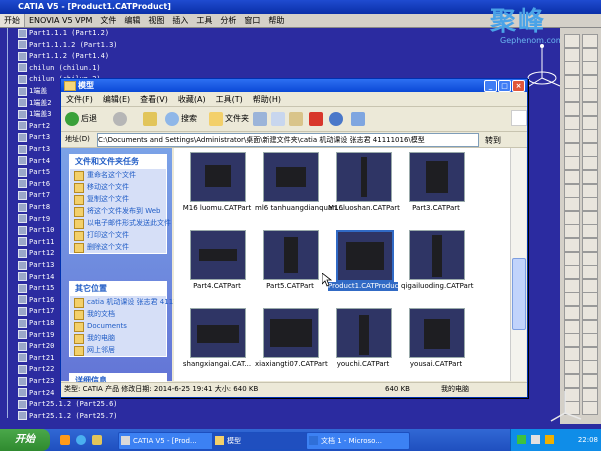 The image size is (601, 451). I want to click on file-task-link: 以电子邮件形式发送此文件, so click(120, 223).